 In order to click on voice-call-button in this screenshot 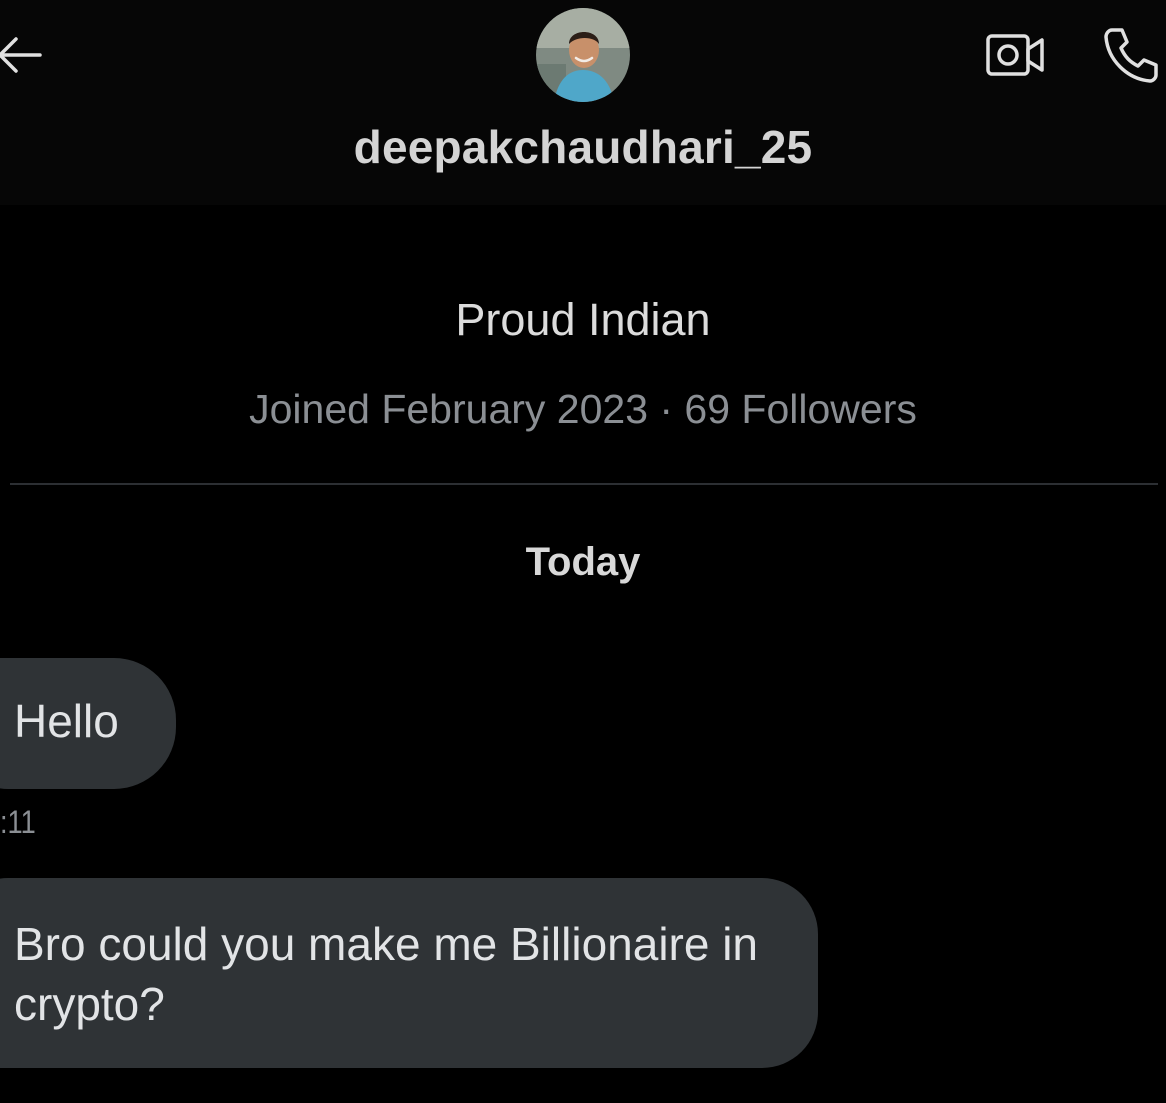, I will do `click(1131, 55)`.